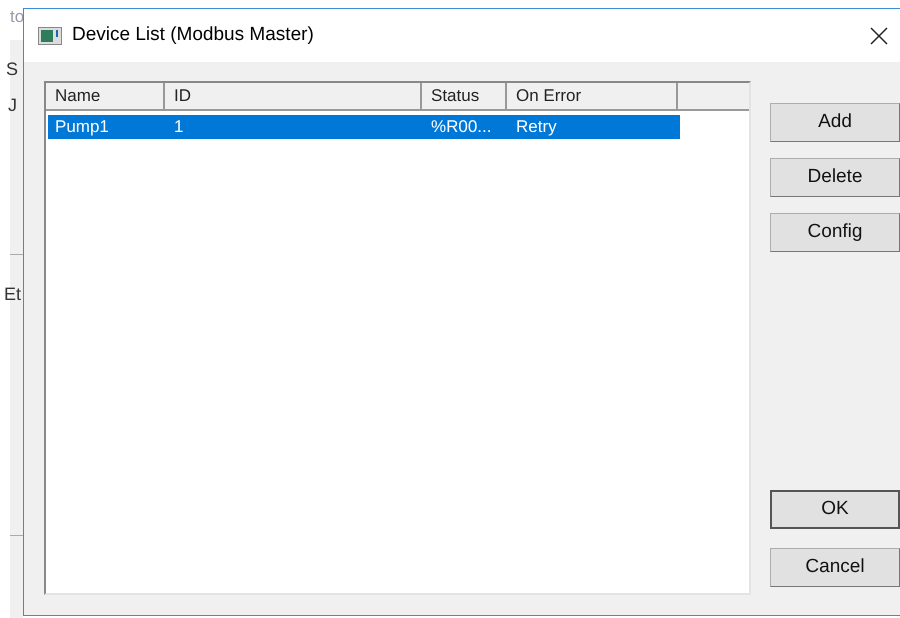  I want to click on background-text: S, so click(13, 69).